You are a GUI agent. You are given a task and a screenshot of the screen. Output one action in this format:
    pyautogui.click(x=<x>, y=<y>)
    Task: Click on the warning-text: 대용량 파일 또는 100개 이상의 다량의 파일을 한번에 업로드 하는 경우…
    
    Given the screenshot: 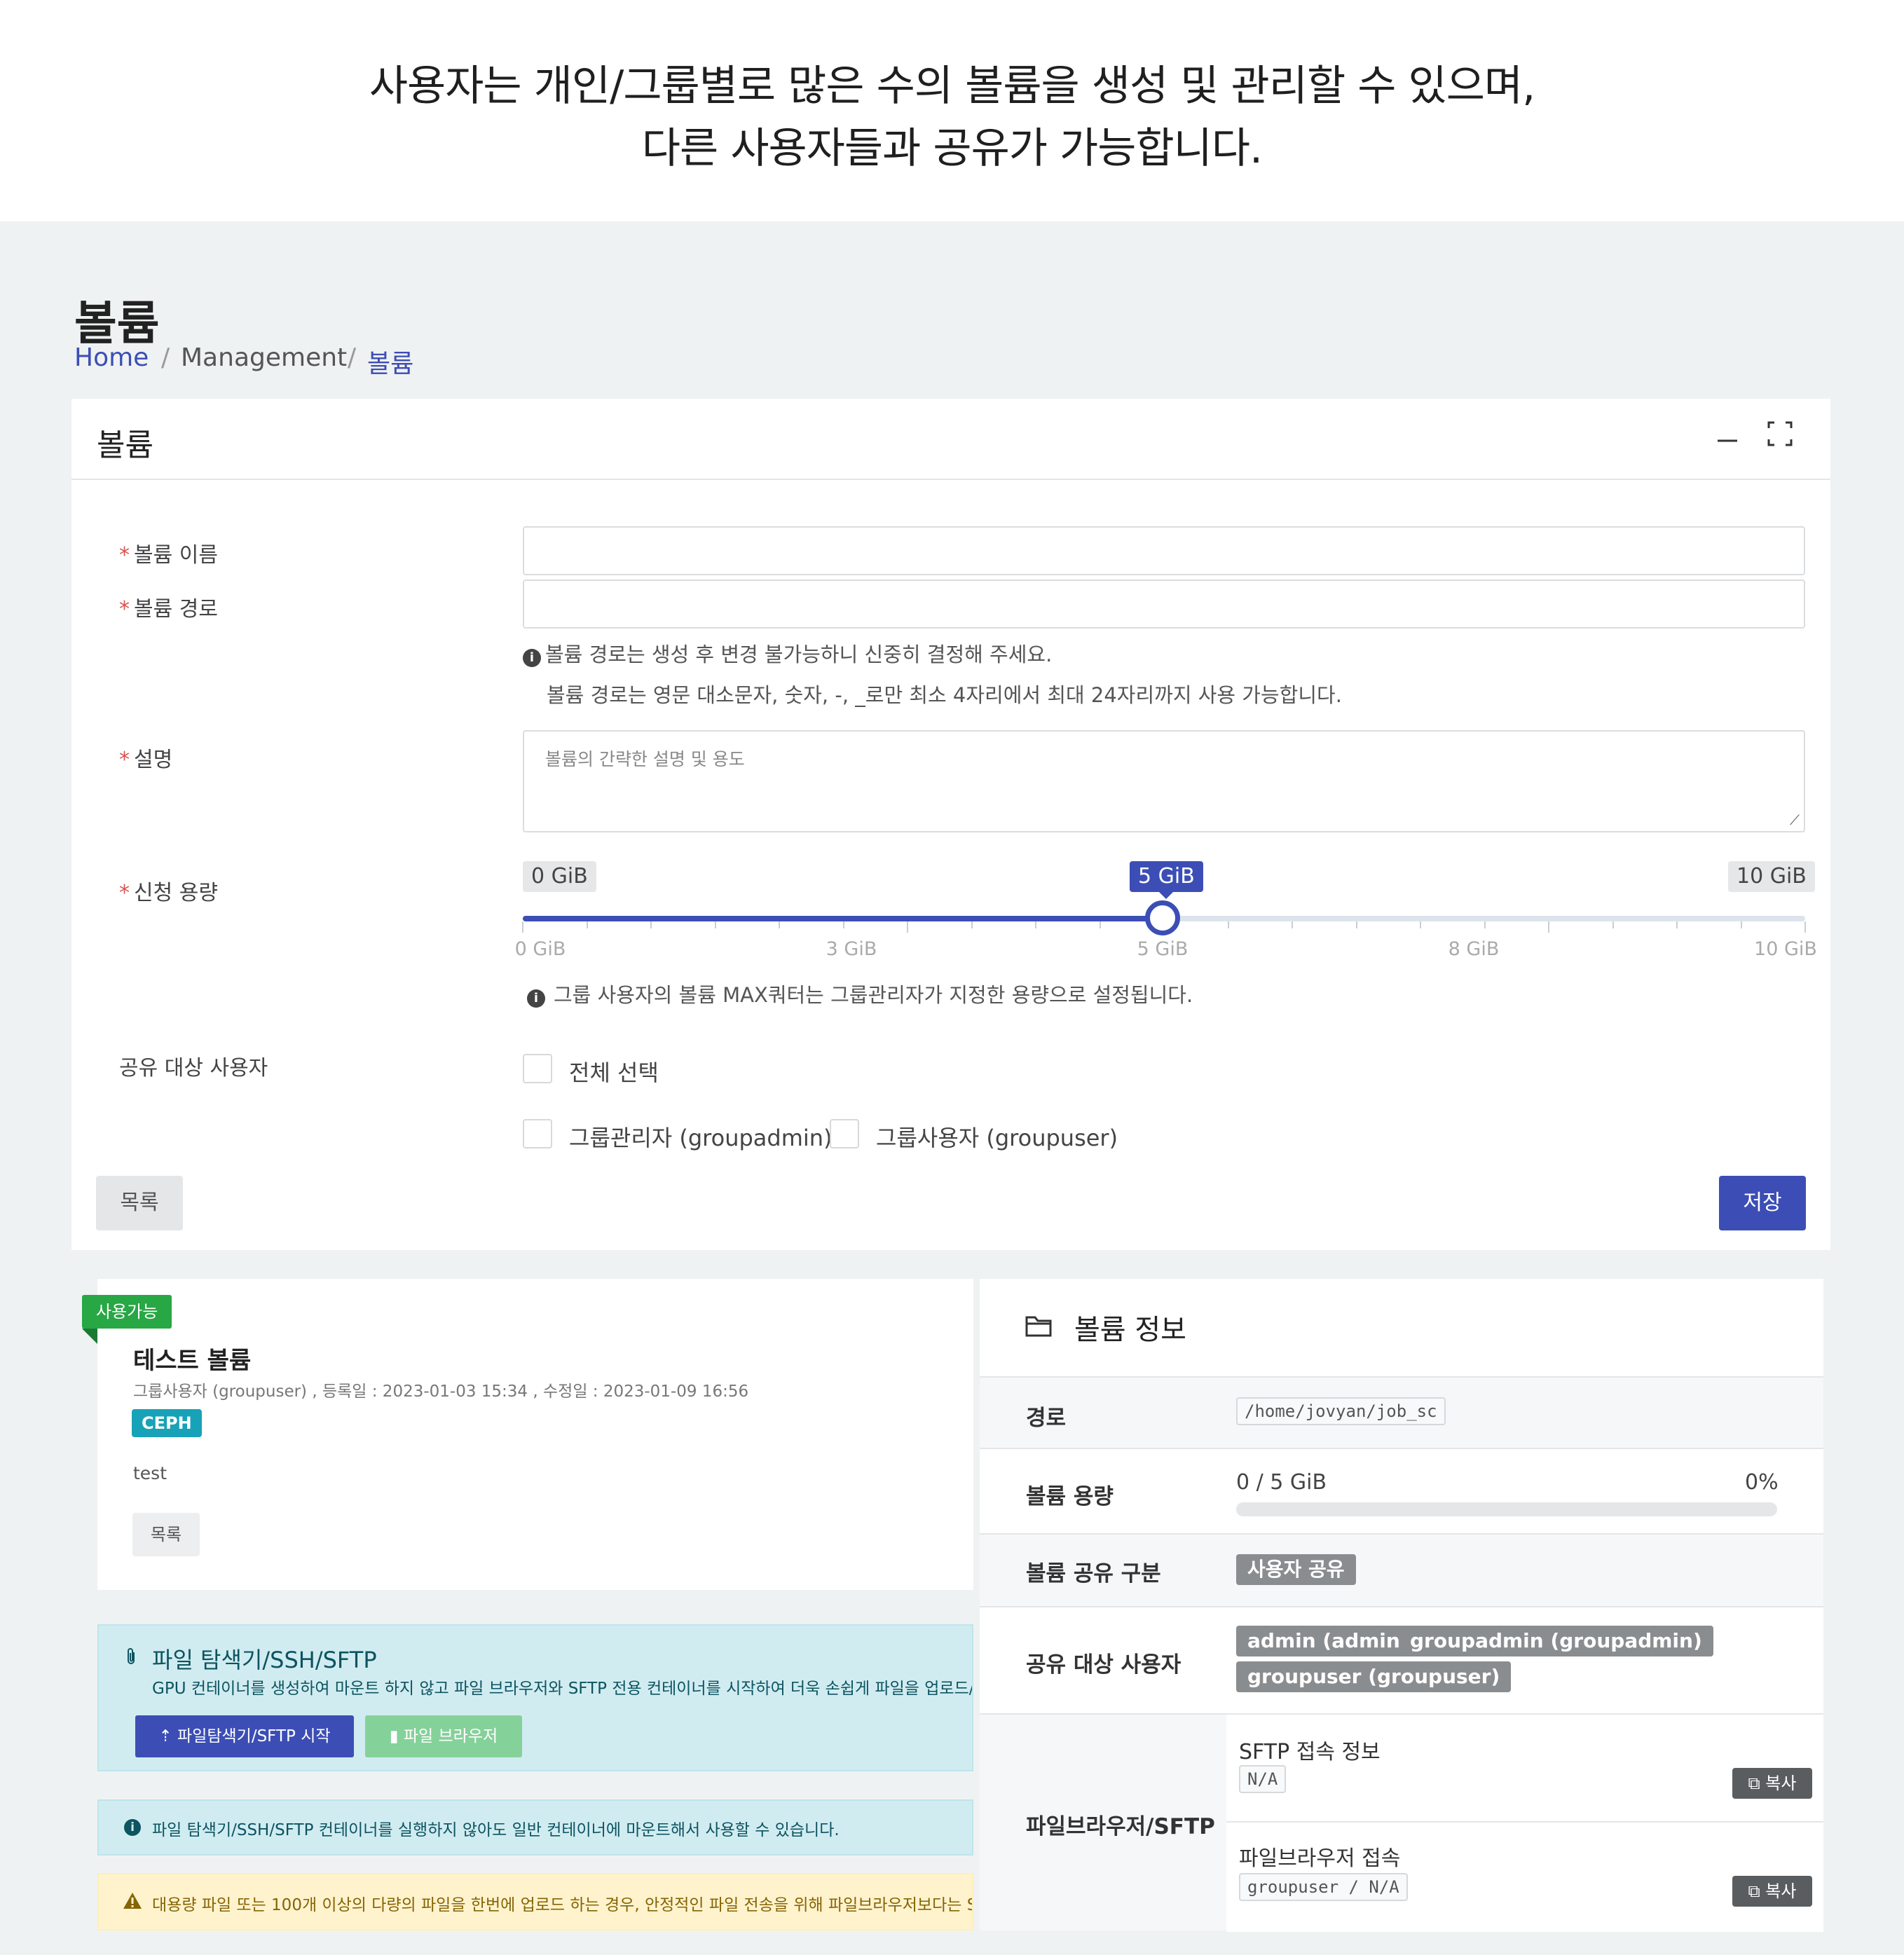 What is the action you would take?
    pyautogui.click(x=562, y=1905)
    